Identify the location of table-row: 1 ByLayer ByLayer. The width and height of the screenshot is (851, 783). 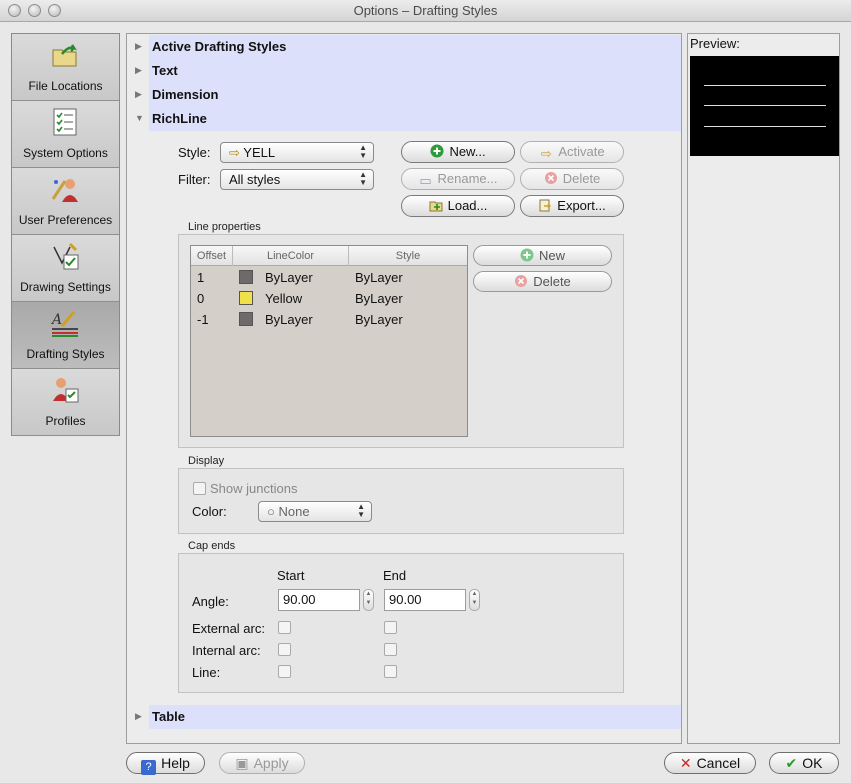
(329, 277).